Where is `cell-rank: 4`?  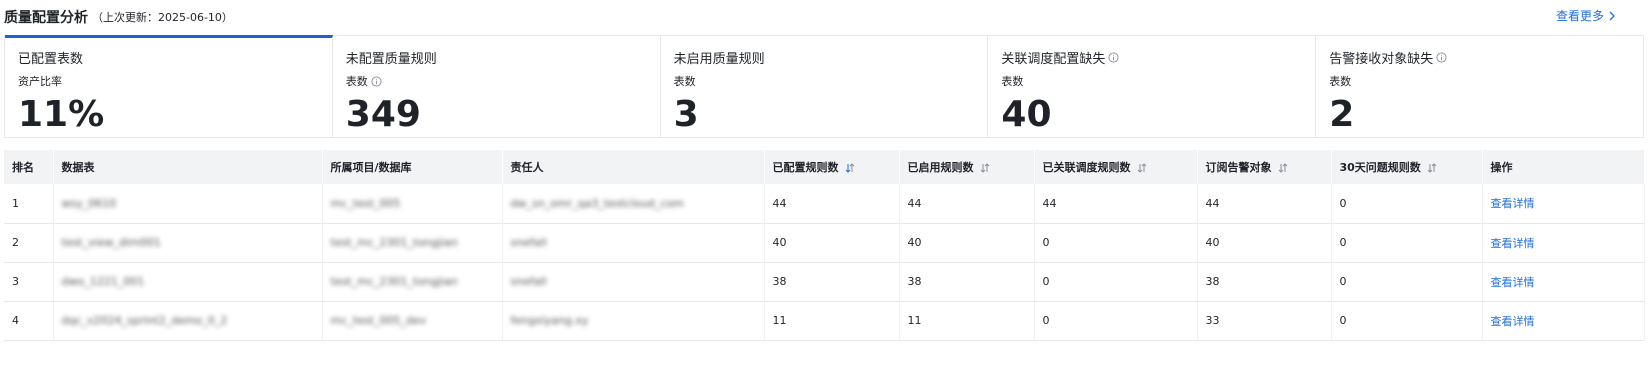 cell-rank: 4 is located at coordinates (29, 320).